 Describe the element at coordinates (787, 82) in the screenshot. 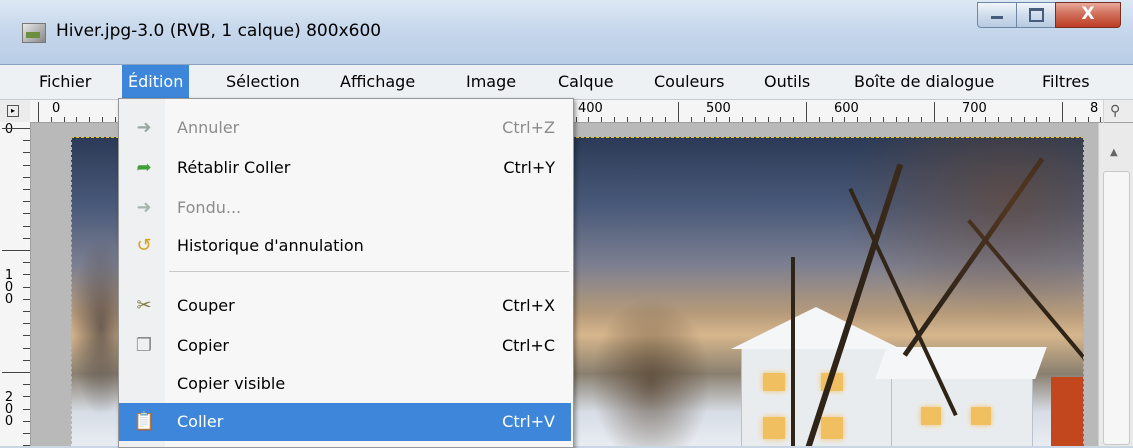

I see `menu-outils: Outils` at that location.